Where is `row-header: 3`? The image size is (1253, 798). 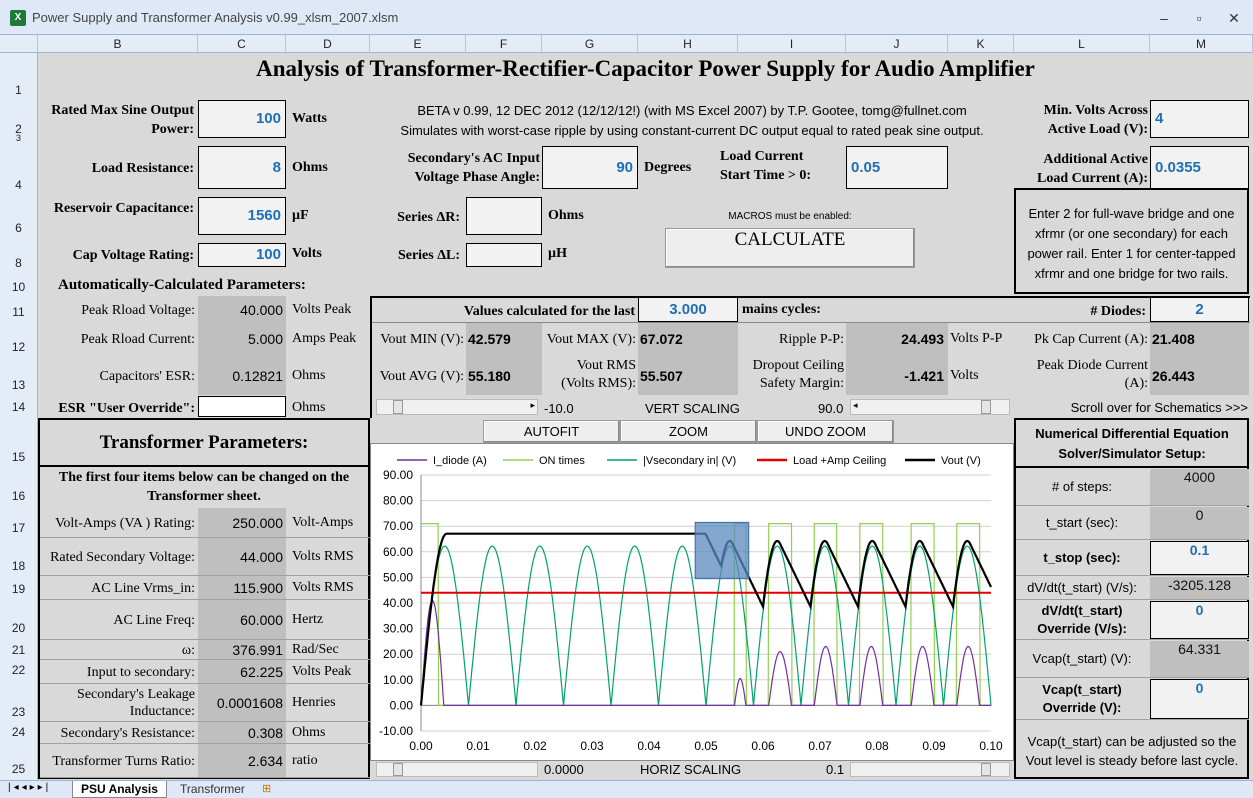 row-header: 3 is located at coordinates (18, 138).